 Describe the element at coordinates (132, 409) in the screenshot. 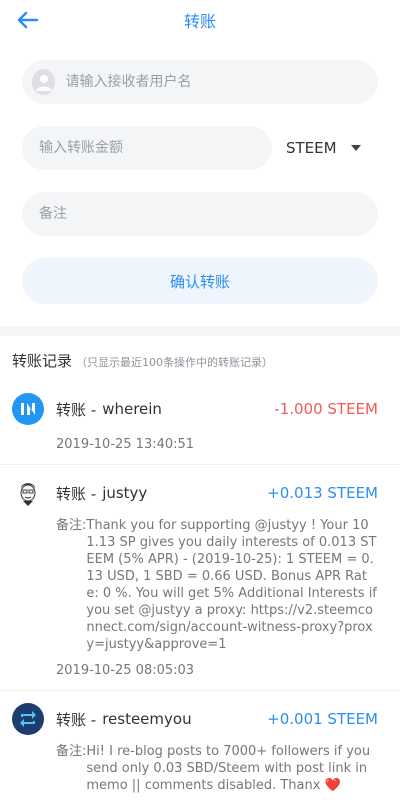

I see `record-account: wherein` at that location.